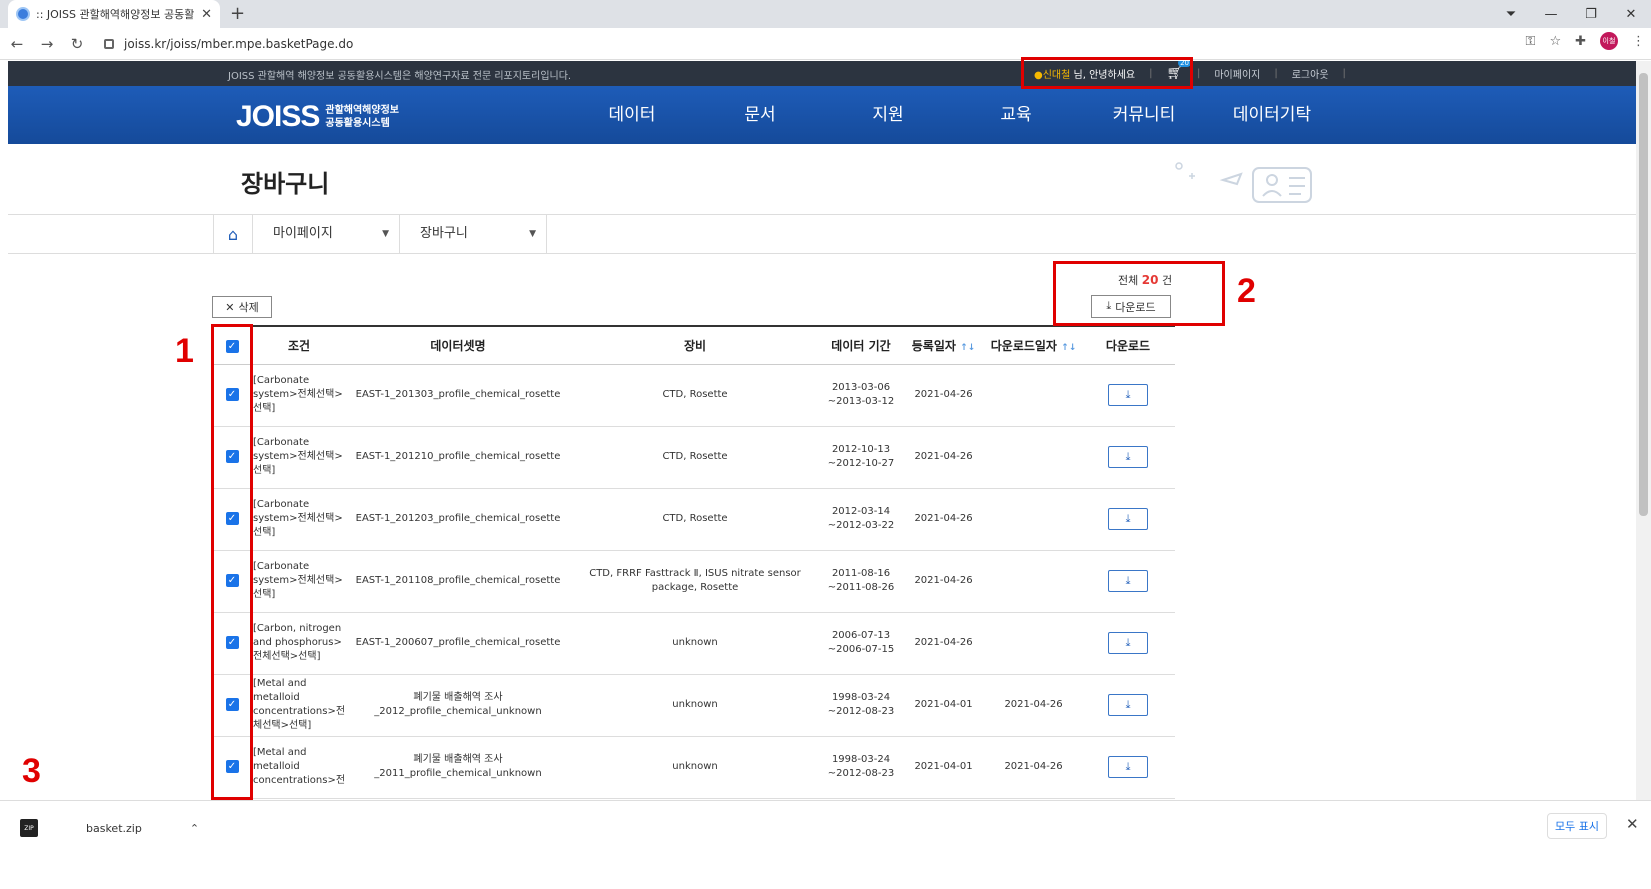 This screenshot has width=1651, height=889. I want to click on logout-link: 로그아웃, so click(1310, 73).